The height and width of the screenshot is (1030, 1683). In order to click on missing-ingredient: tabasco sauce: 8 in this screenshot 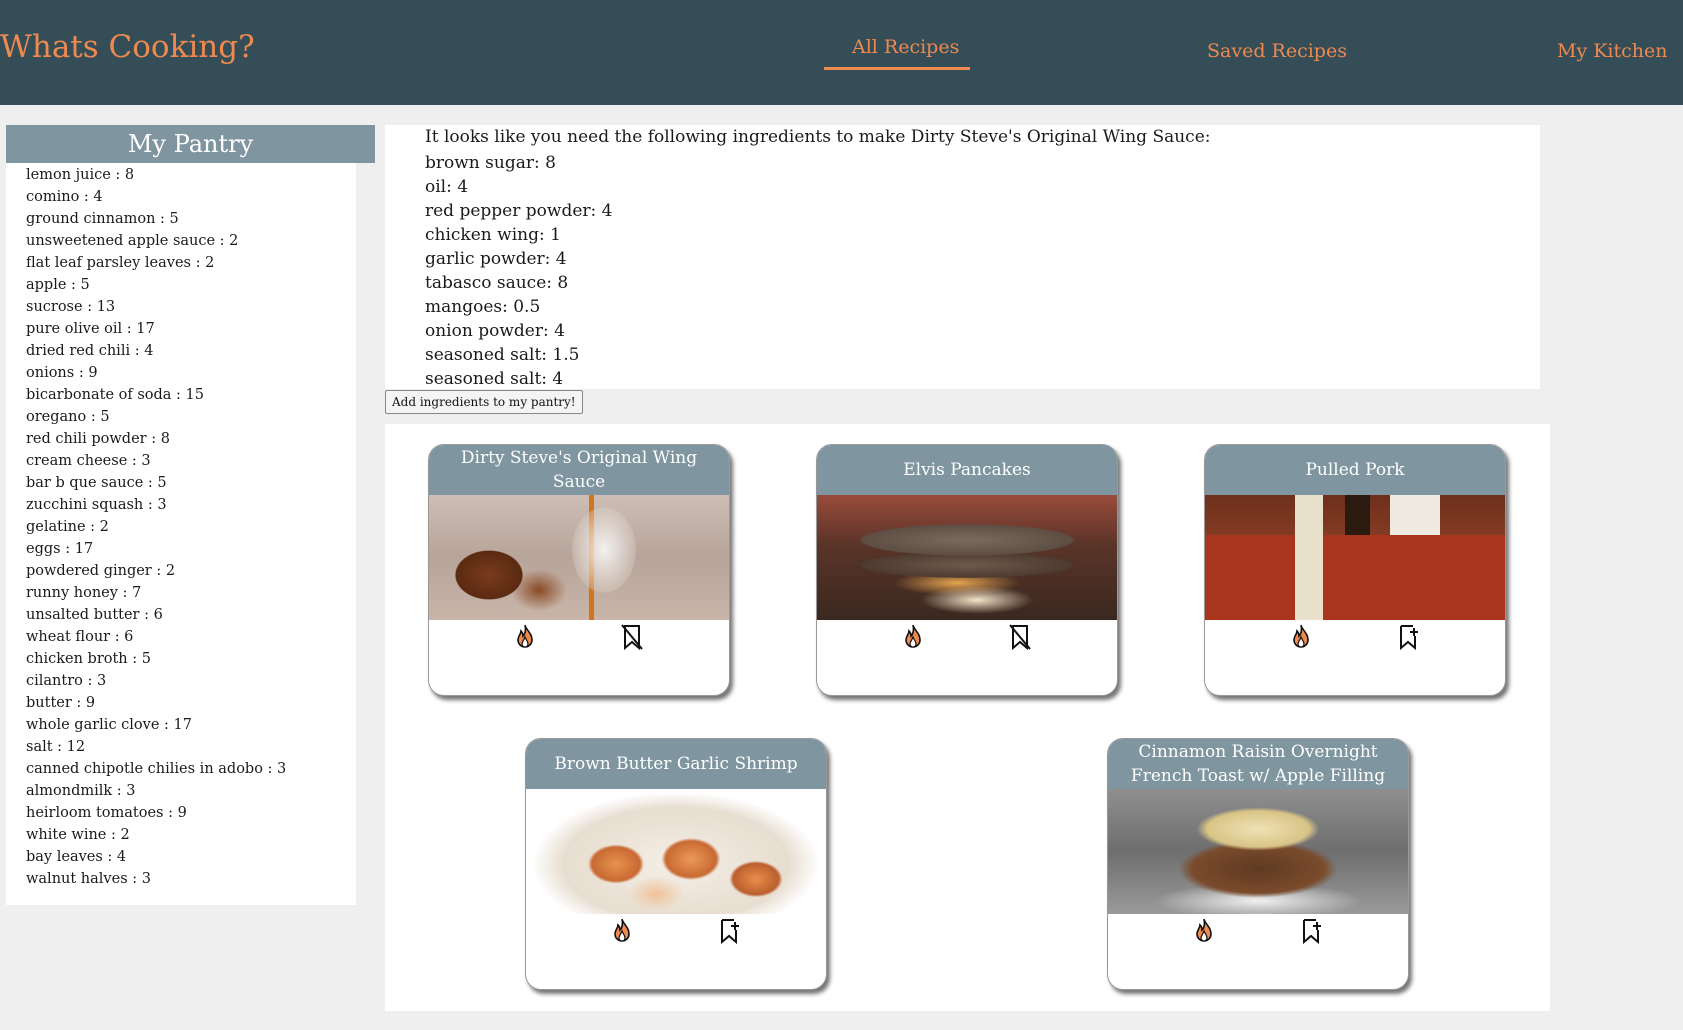, I will do `click(497, 283)`.